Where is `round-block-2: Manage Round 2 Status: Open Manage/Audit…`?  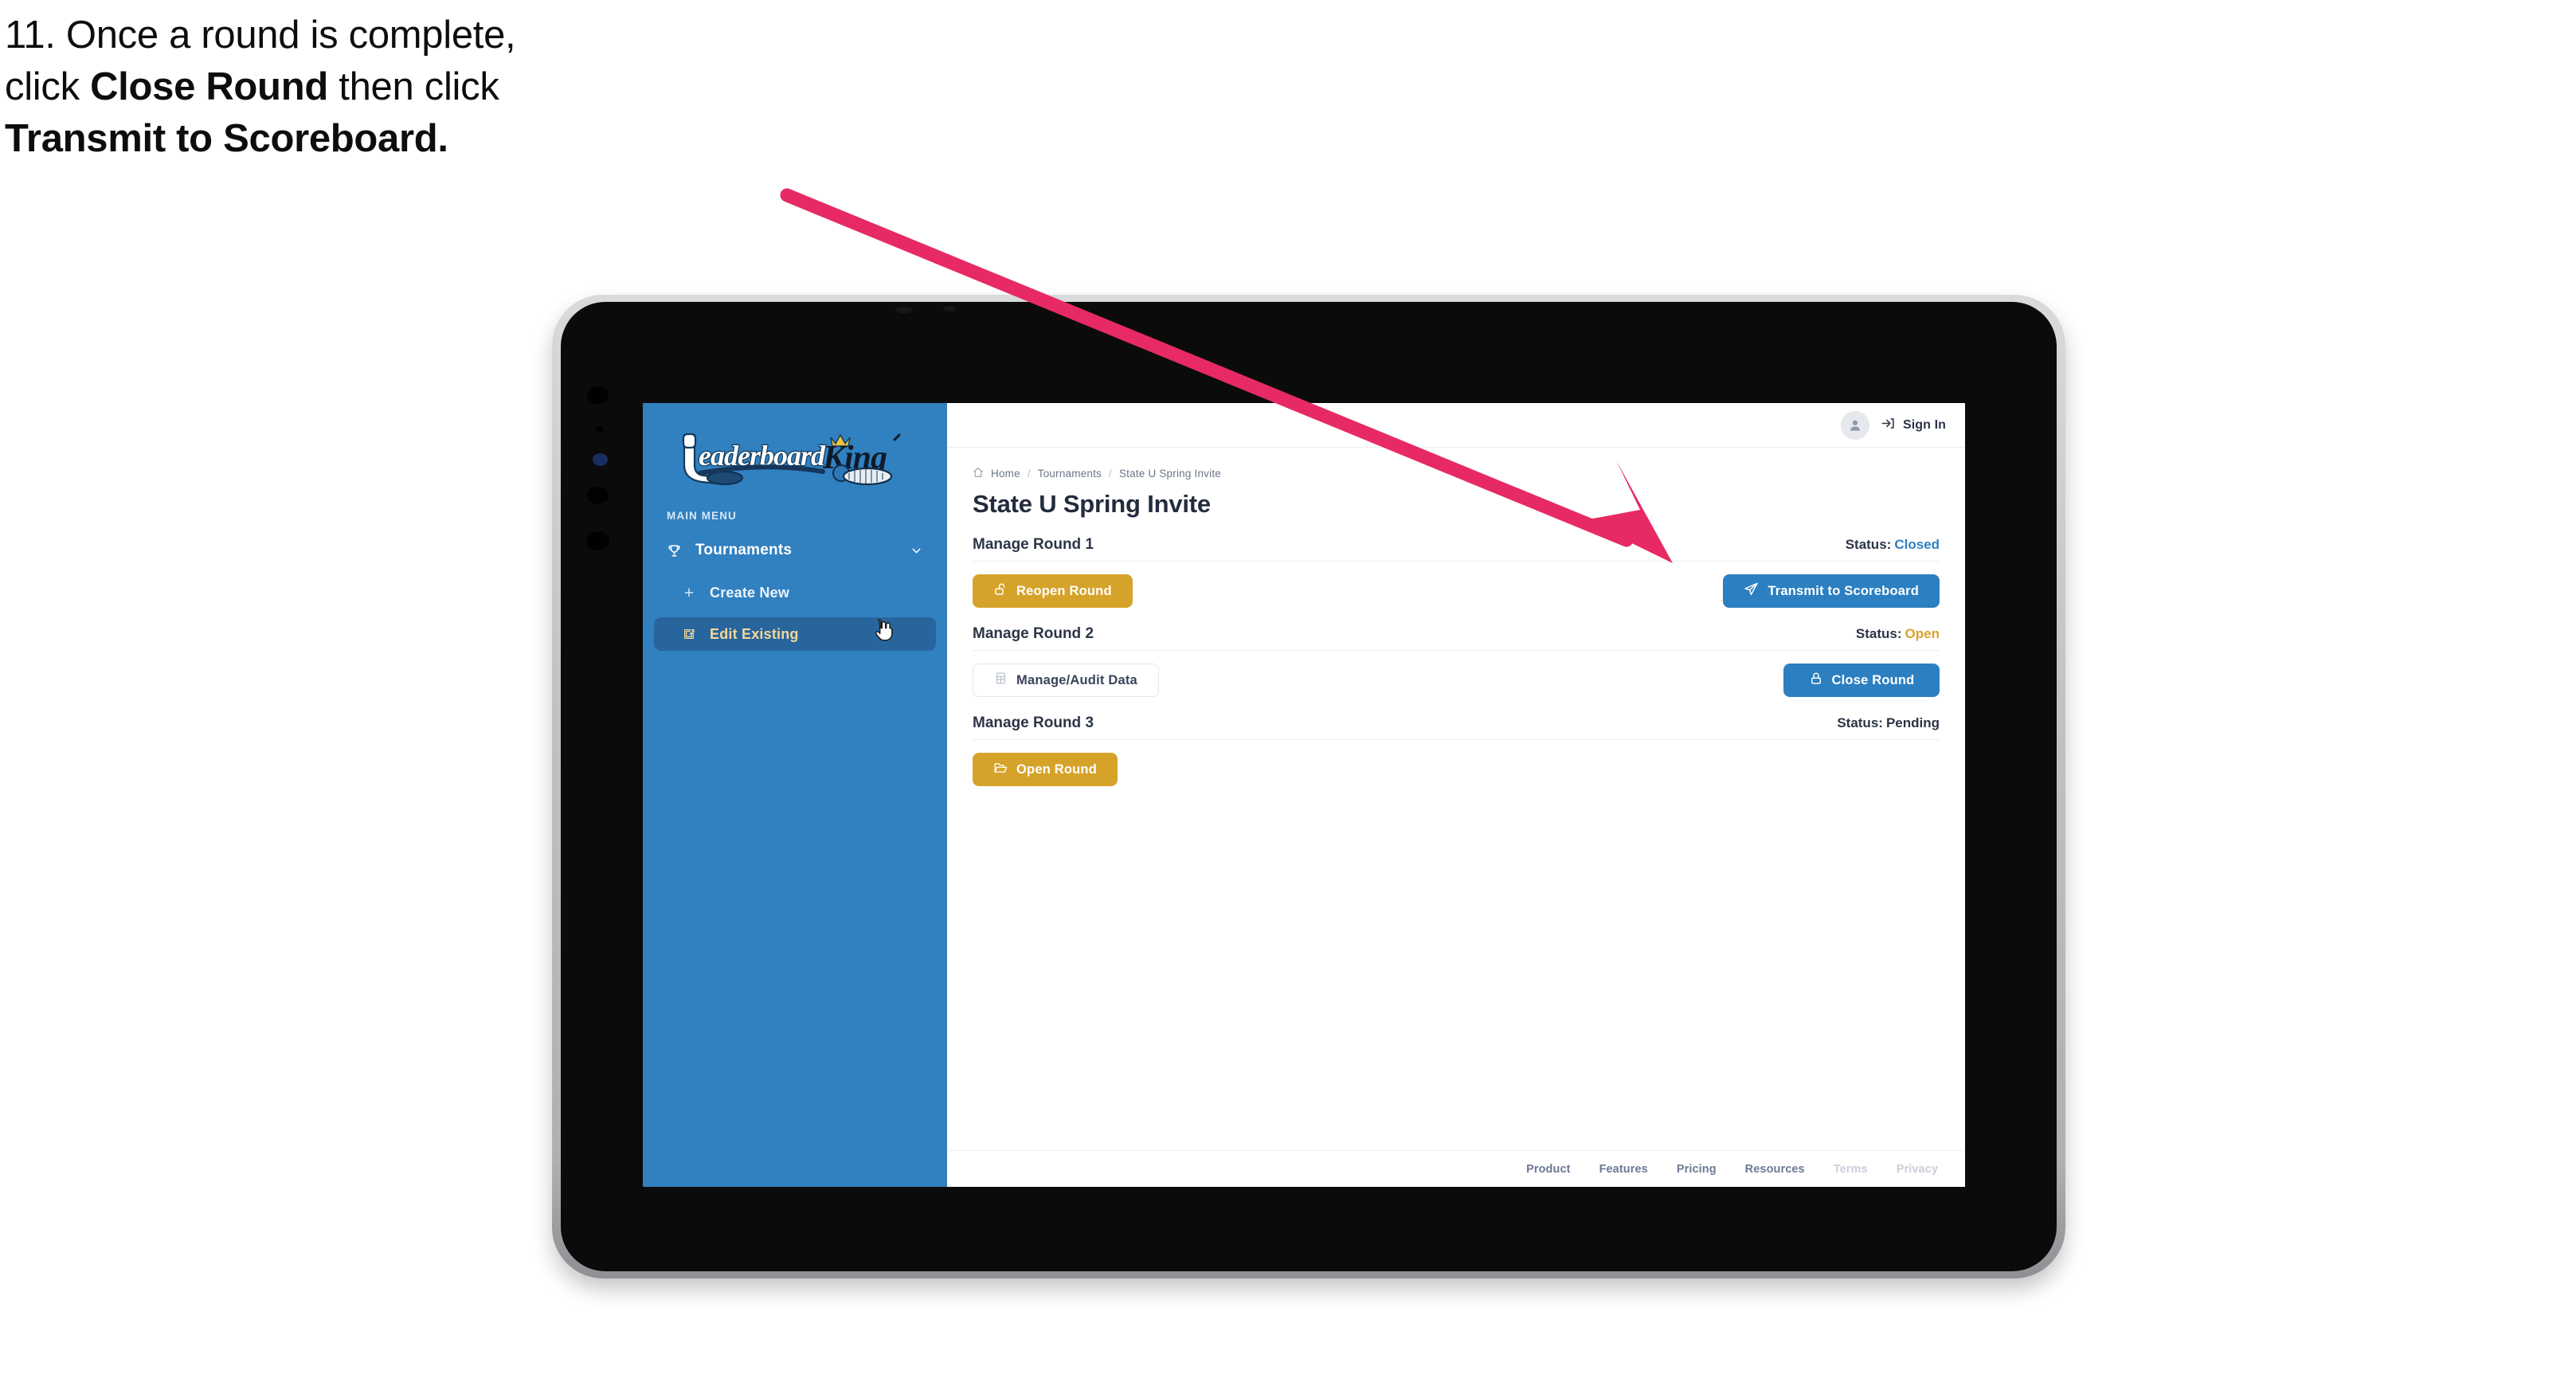
round-block-2: Manage Round 2 Status: Open Manage/Audit… is located at coordinates (1456, 661).